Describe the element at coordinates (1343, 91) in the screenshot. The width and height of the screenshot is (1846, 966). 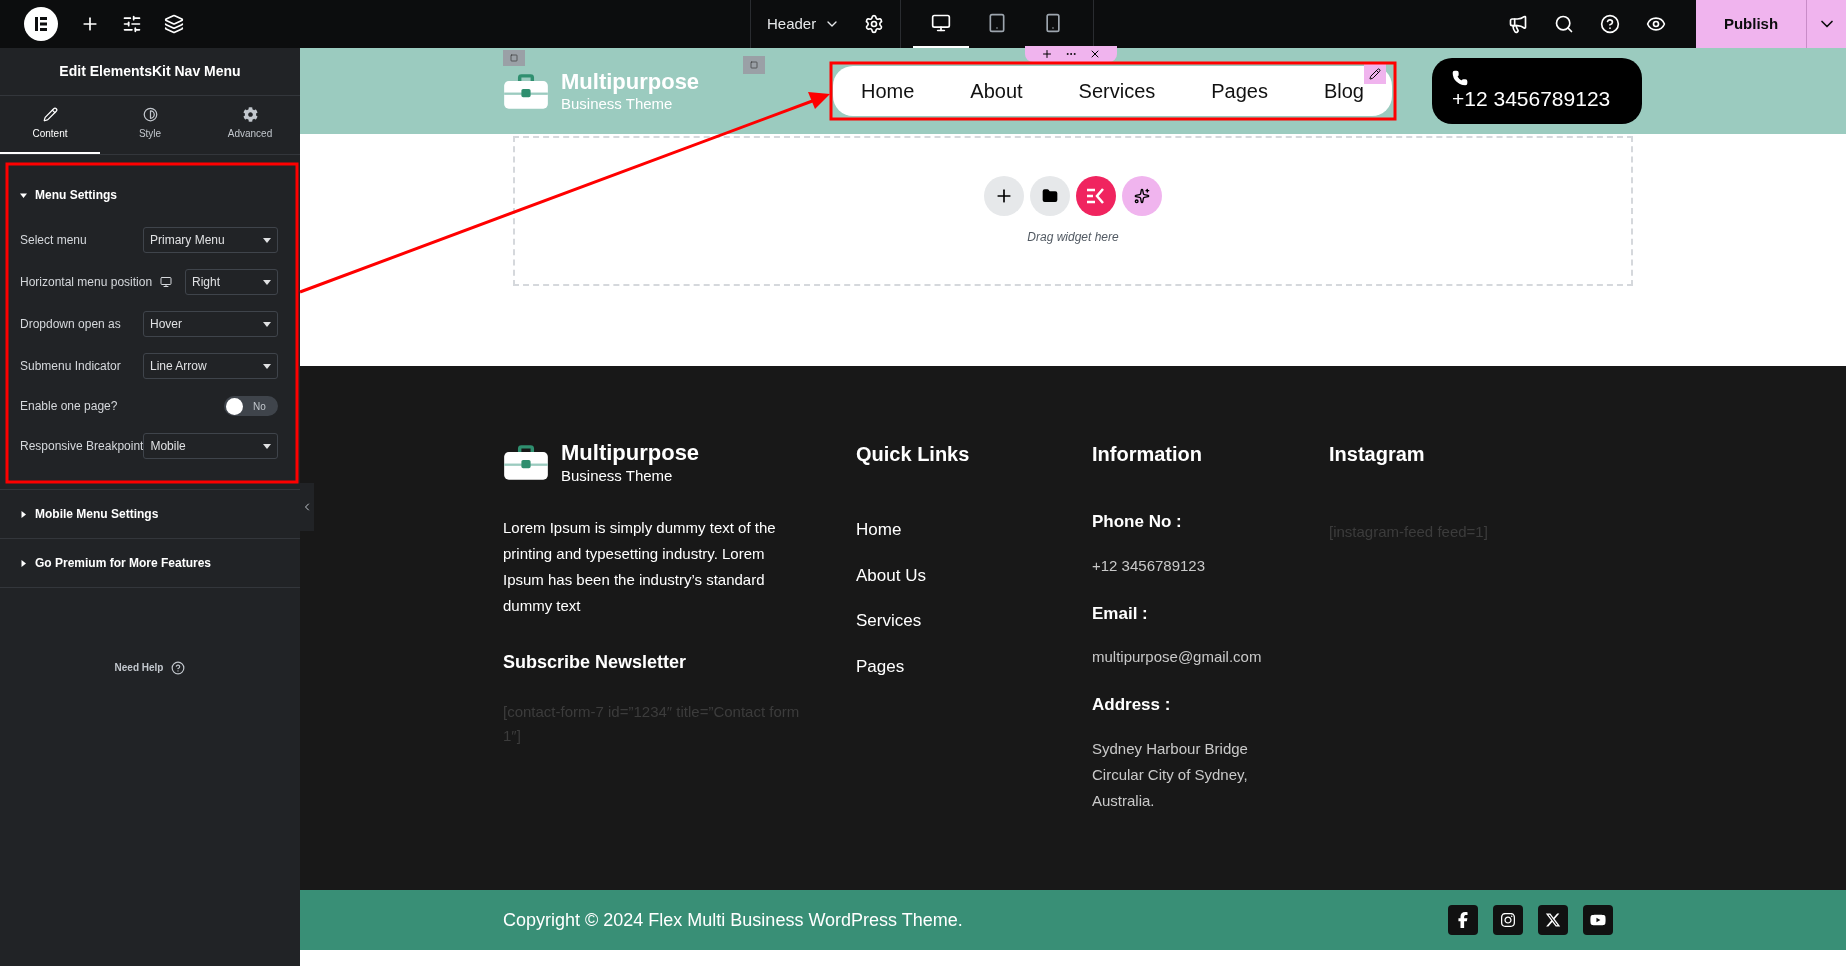
I see `nav-link: Blog` at that location.